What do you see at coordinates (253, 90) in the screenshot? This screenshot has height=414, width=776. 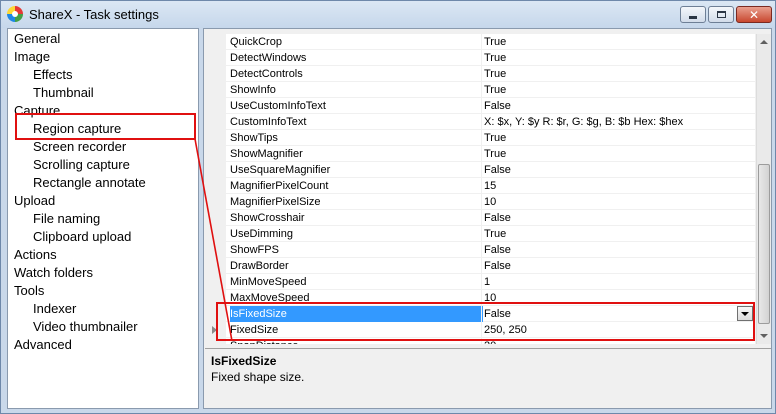 I see `property-name: ShowInfo` at bounding box center [253, 90].